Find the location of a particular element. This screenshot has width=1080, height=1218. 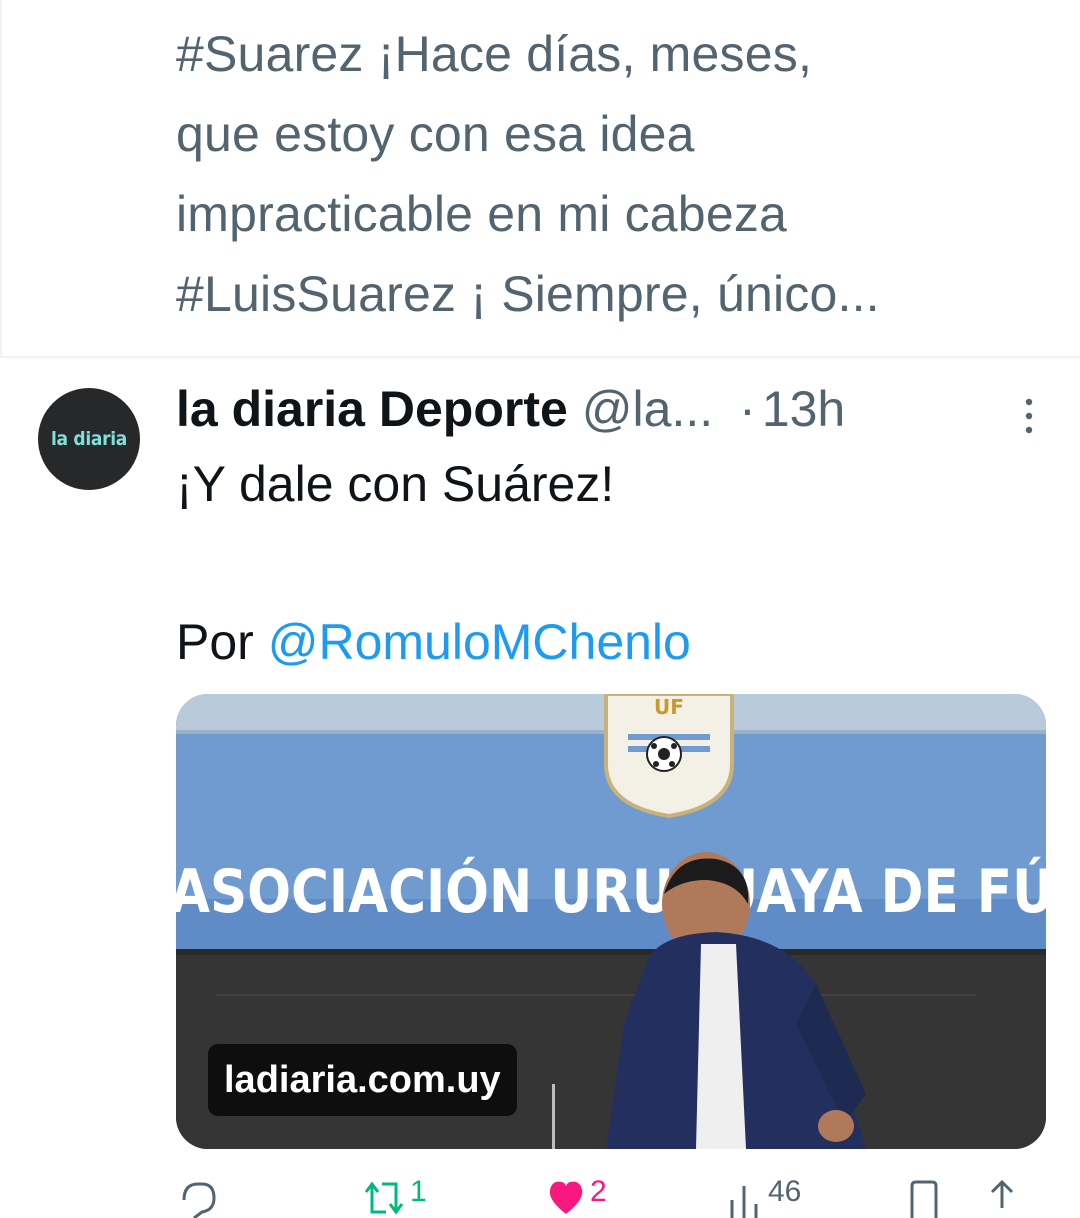

tweet-text-line: ¡Y dale con Suárez! is located at coordinates (395, 484).